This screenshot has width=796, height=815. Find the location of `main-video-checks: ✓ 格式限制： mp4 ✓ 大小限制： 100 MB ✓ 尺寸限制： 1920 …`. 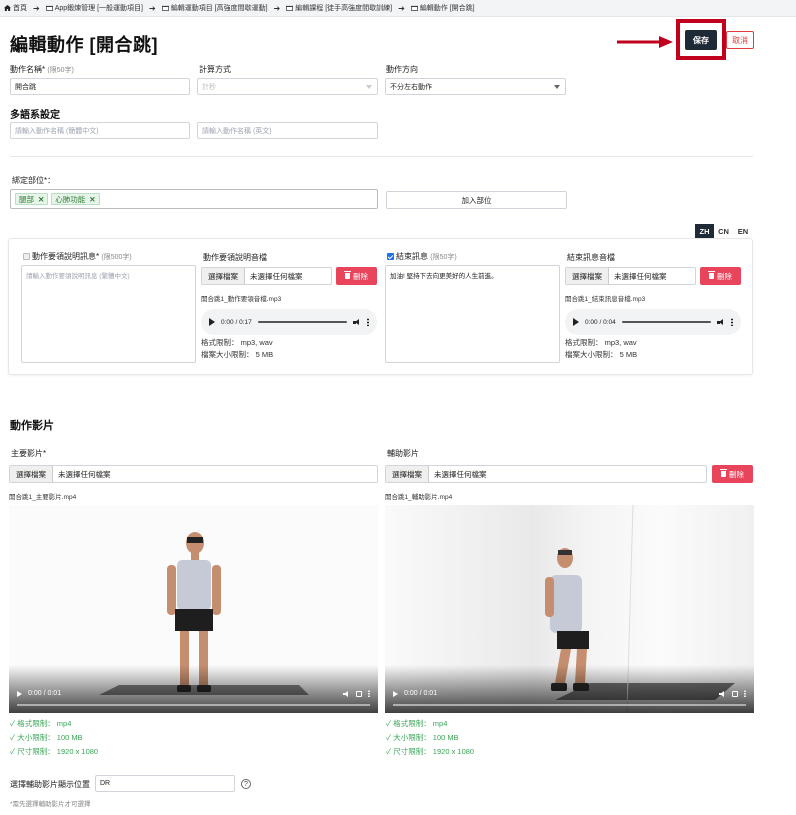

main-video-checks: ✓ 格式限制： mp4 ✓ 大小限制： 100 MB ✓ 尺寸限制： 1920 … is located at coordinates (54, 737).